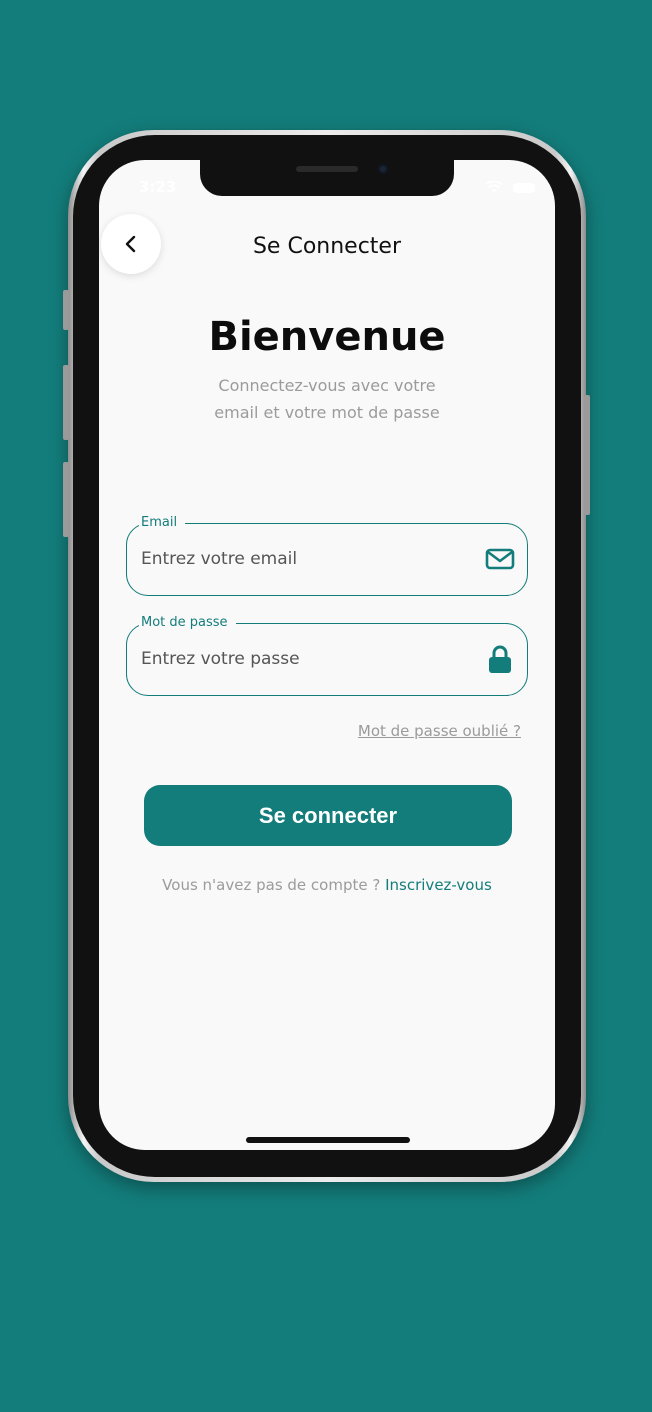 The height and width of the screenshot is (1412, 652). I want to click on welcome-heading: Bienvenue, so click(327, 337).